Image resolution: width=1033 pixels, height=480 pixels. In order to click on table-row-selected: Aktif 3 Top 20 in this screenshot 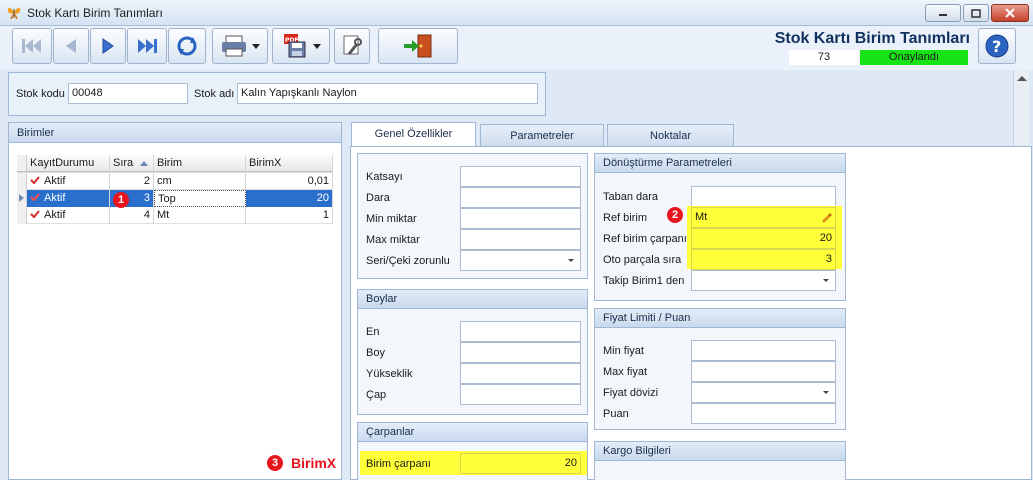, I will do `click(175, 198)`.